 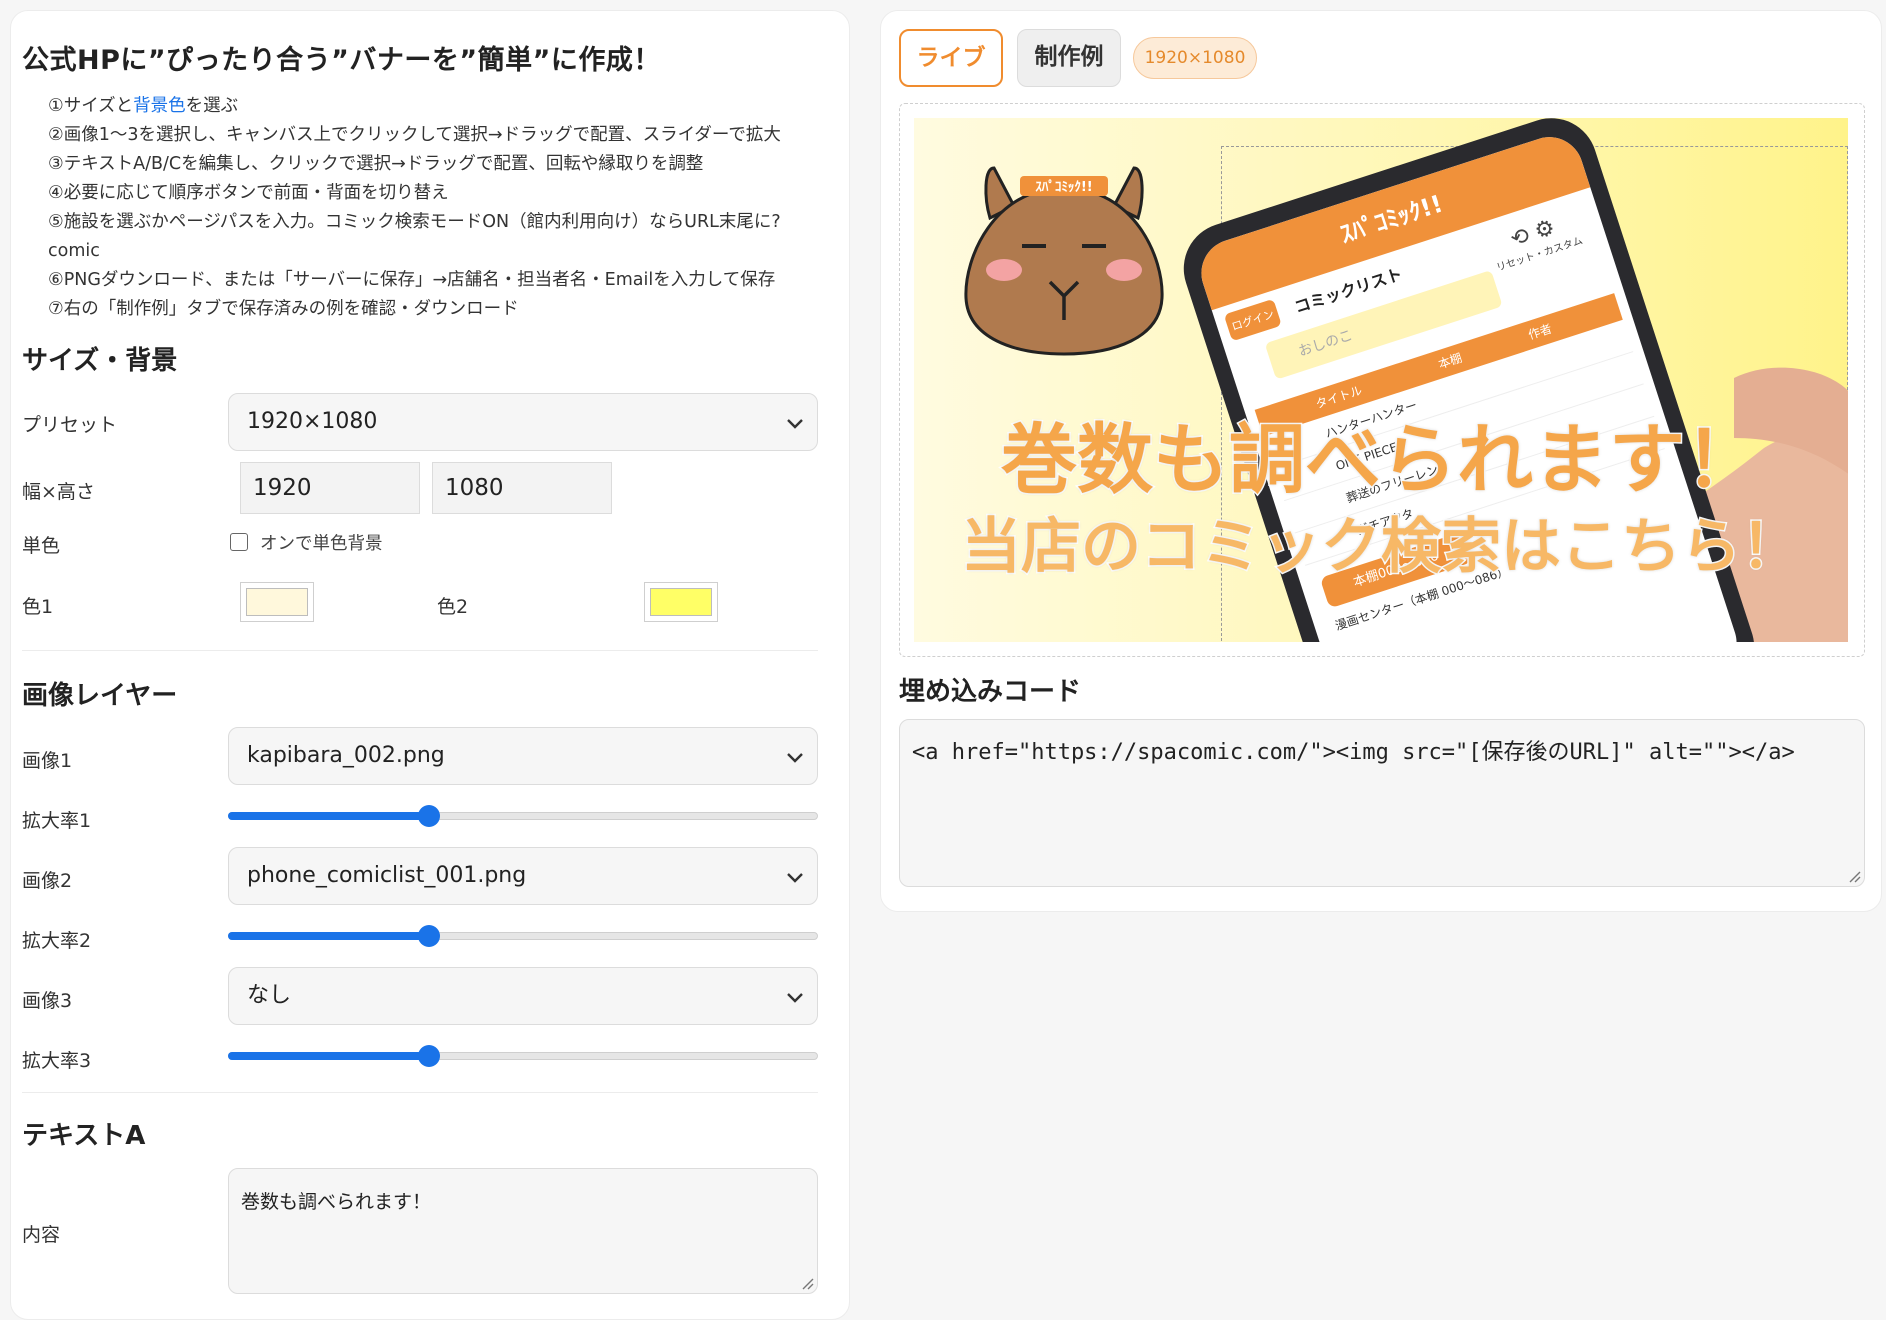 What do you see at coordinates (321, 544) in the screenshot?
I see `solid-color-checkbox-label: オンで単色背景` at bounding box center [321, 544].